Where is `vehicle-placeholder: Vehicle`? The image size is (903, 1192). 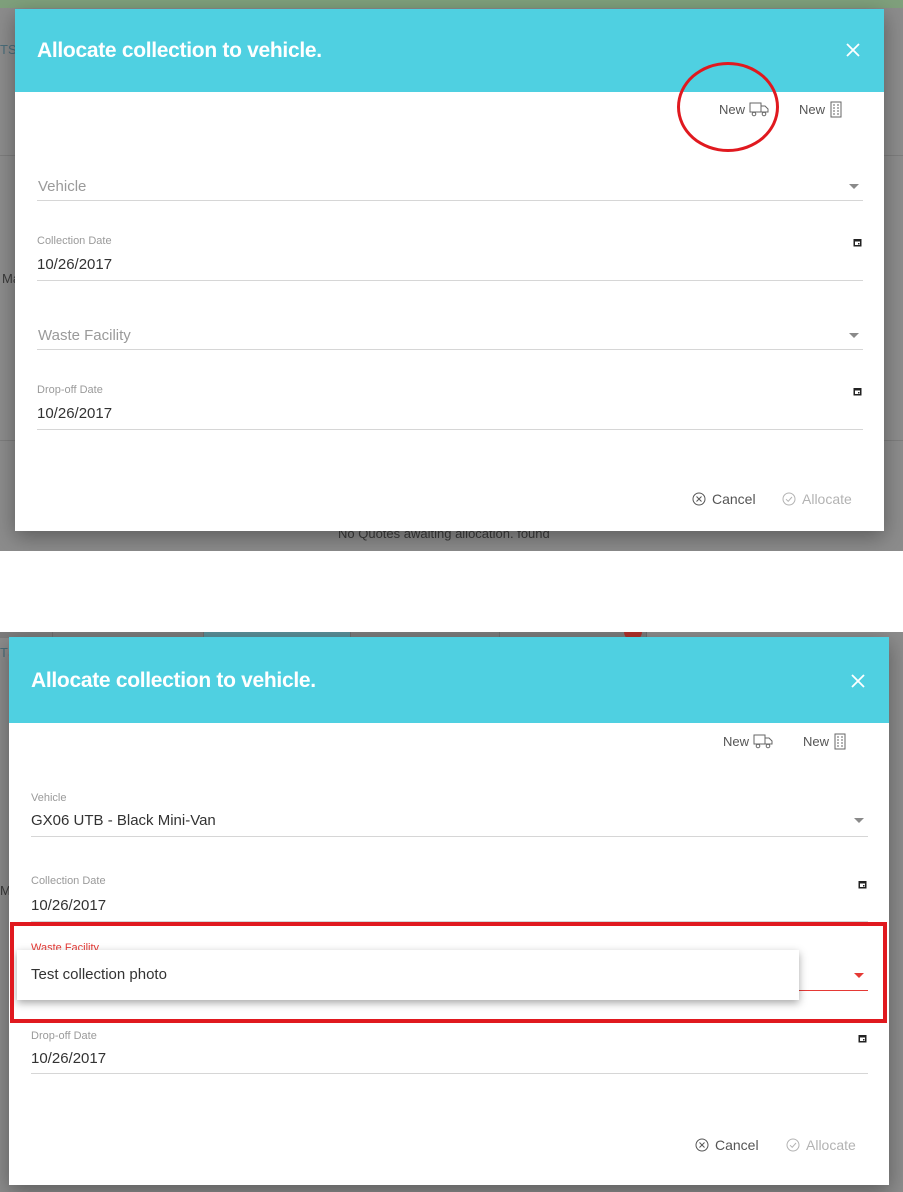 vehicle-placeholder: Vehicle is located at coordinates (62, 186).